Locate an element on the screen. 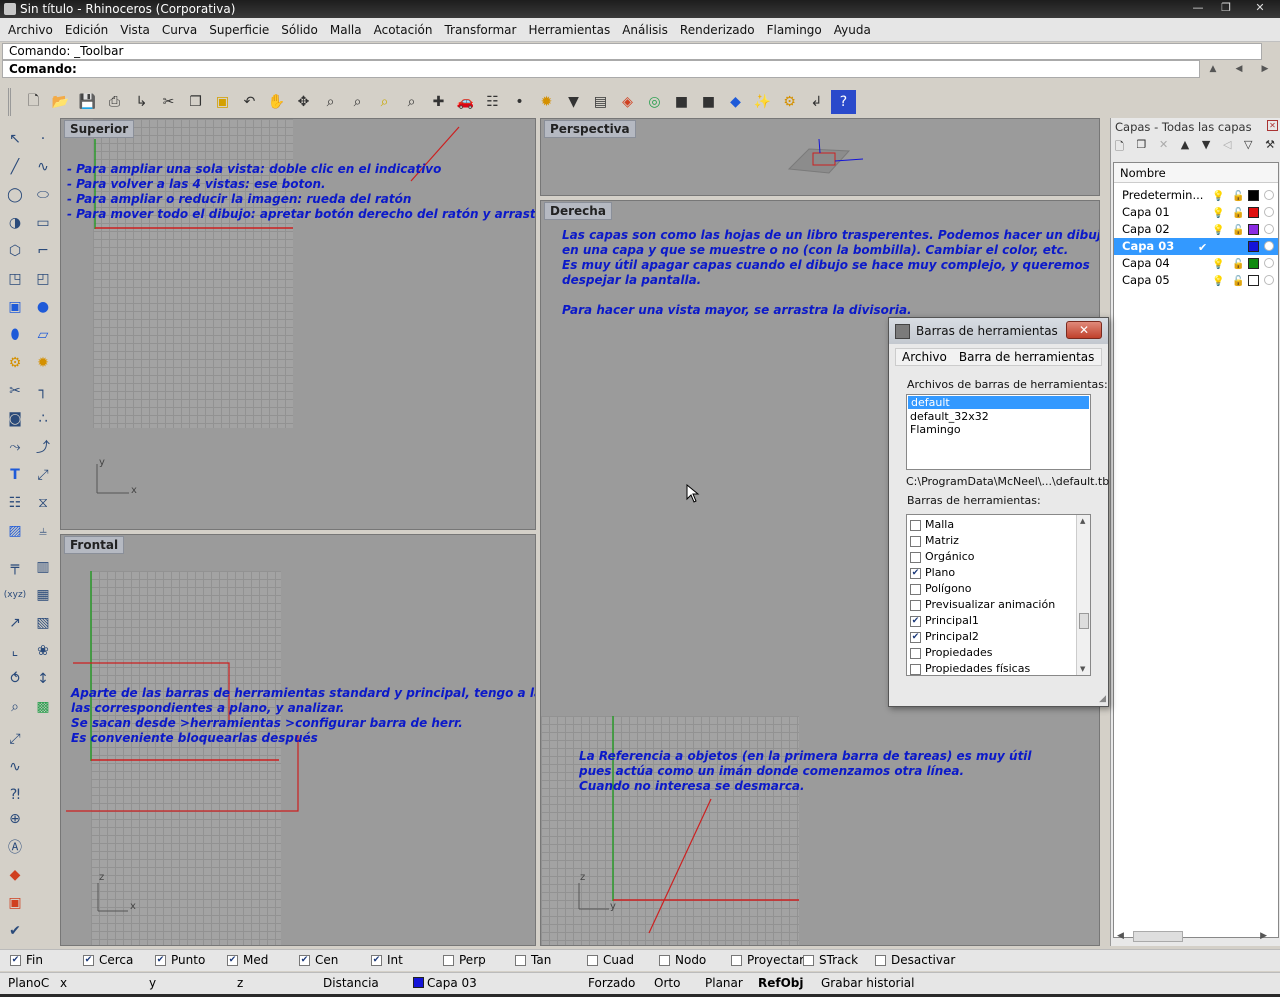 The height and width of the screenshot is (997, 1280). layer-row: Capa 01 💡 🔓 is located at coordinates (1196, 212).